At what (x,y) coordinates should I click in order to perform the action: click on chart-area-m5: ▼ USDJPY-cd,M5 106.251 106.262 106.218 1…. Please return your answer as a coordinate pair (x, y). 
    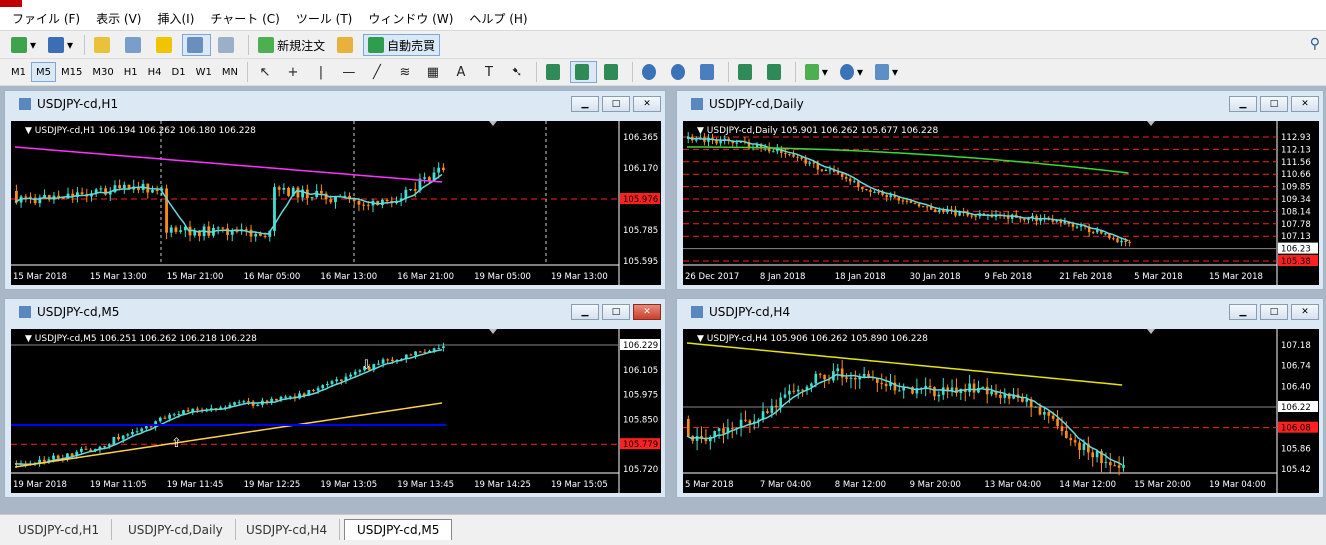
    Looking at the image, I should click on (336, 411).